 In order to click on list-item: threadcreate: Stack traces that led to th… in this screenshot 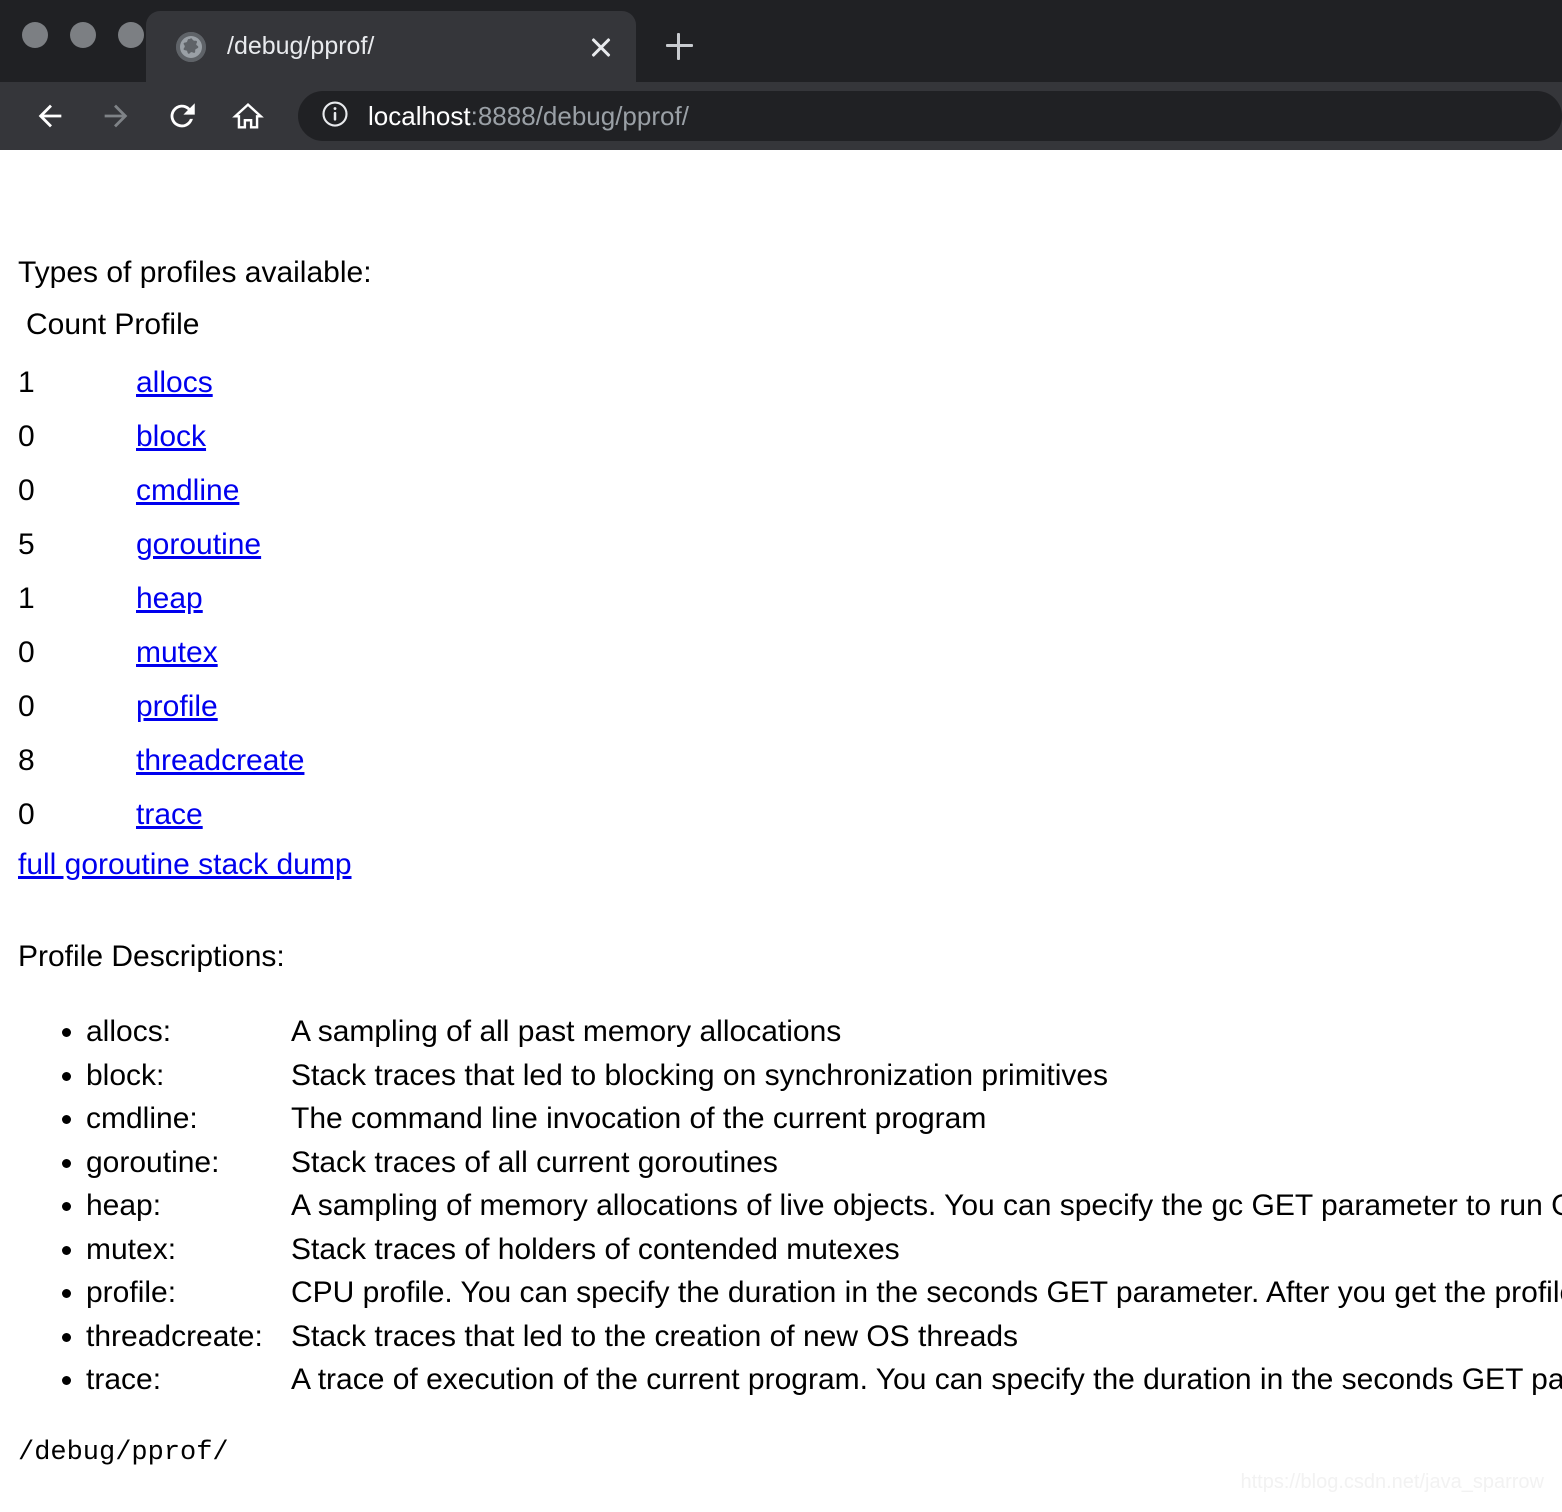, I will do `click(824, 1337)`.